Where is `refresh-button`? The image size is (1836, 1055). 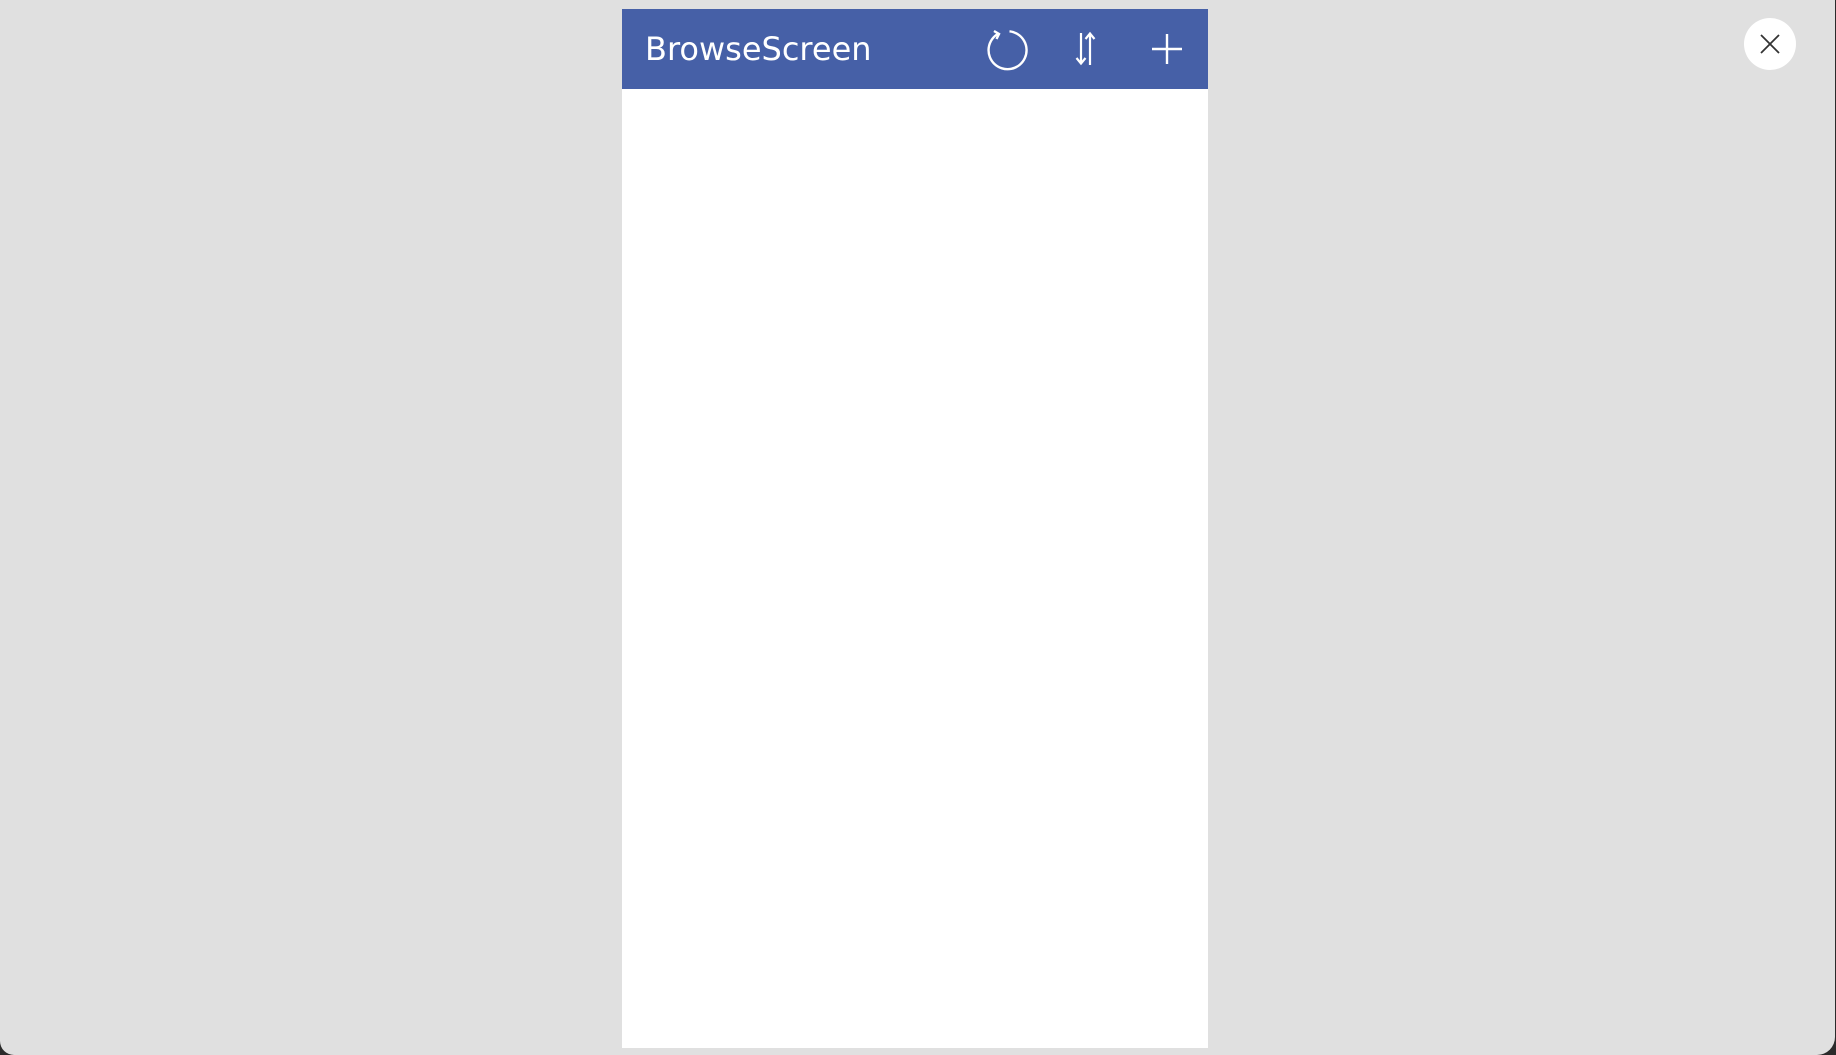 refresh-button is located at coordinates (1006, 49).